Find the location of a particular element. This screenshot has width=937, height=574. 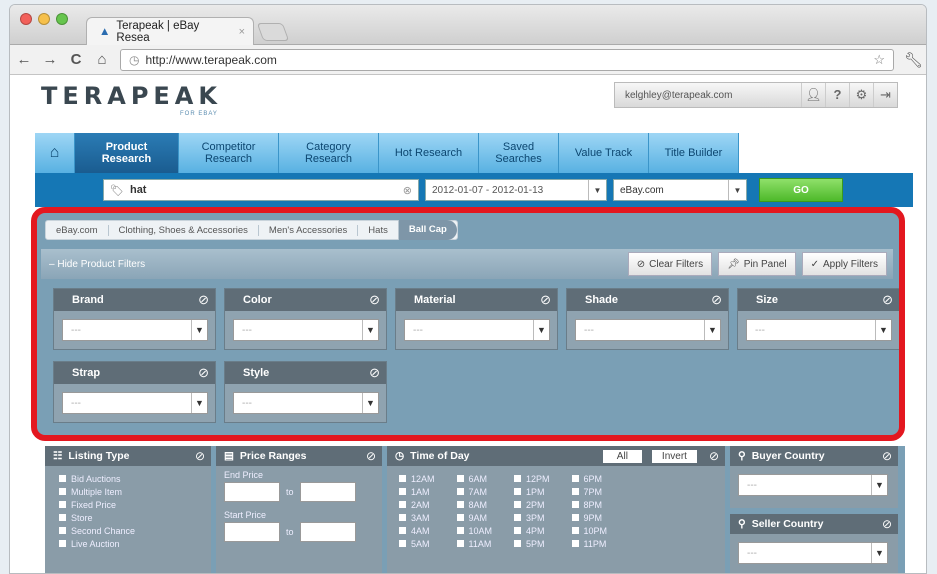

checkbox-hour: 2AM is located at coordinates (417, 504).